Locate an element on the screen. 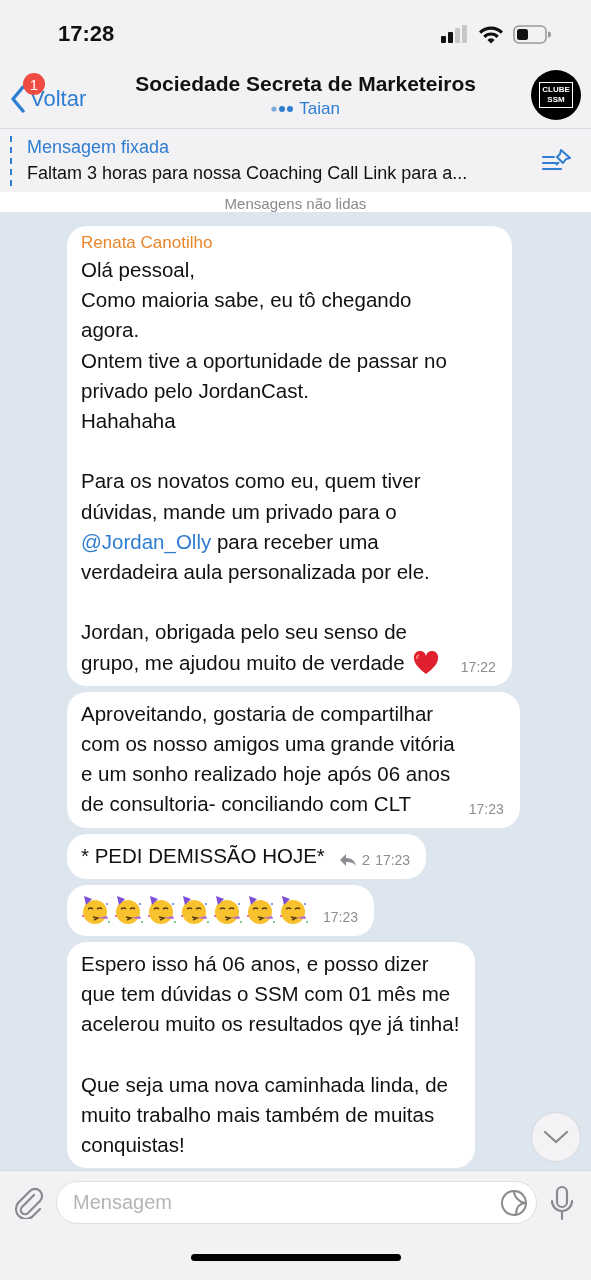 The height and width of the screenshot is (1280, 591). signal-icon is located at coordinates (455, 34).